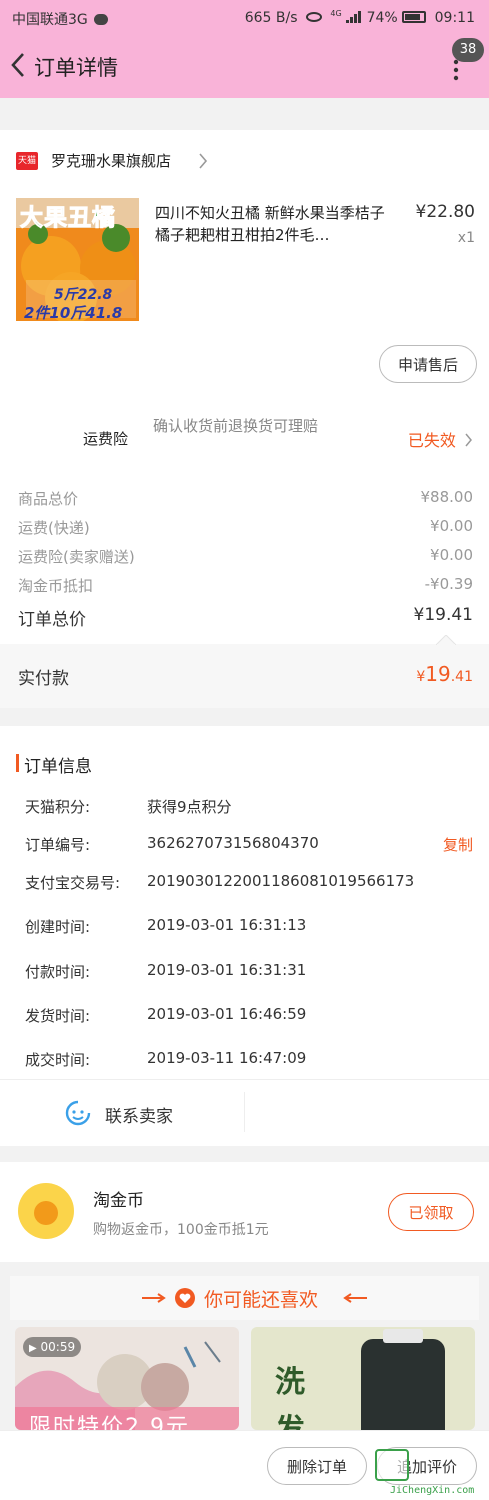  I want to click on recommend-card-2: 洗 发, so click(363, 1378).